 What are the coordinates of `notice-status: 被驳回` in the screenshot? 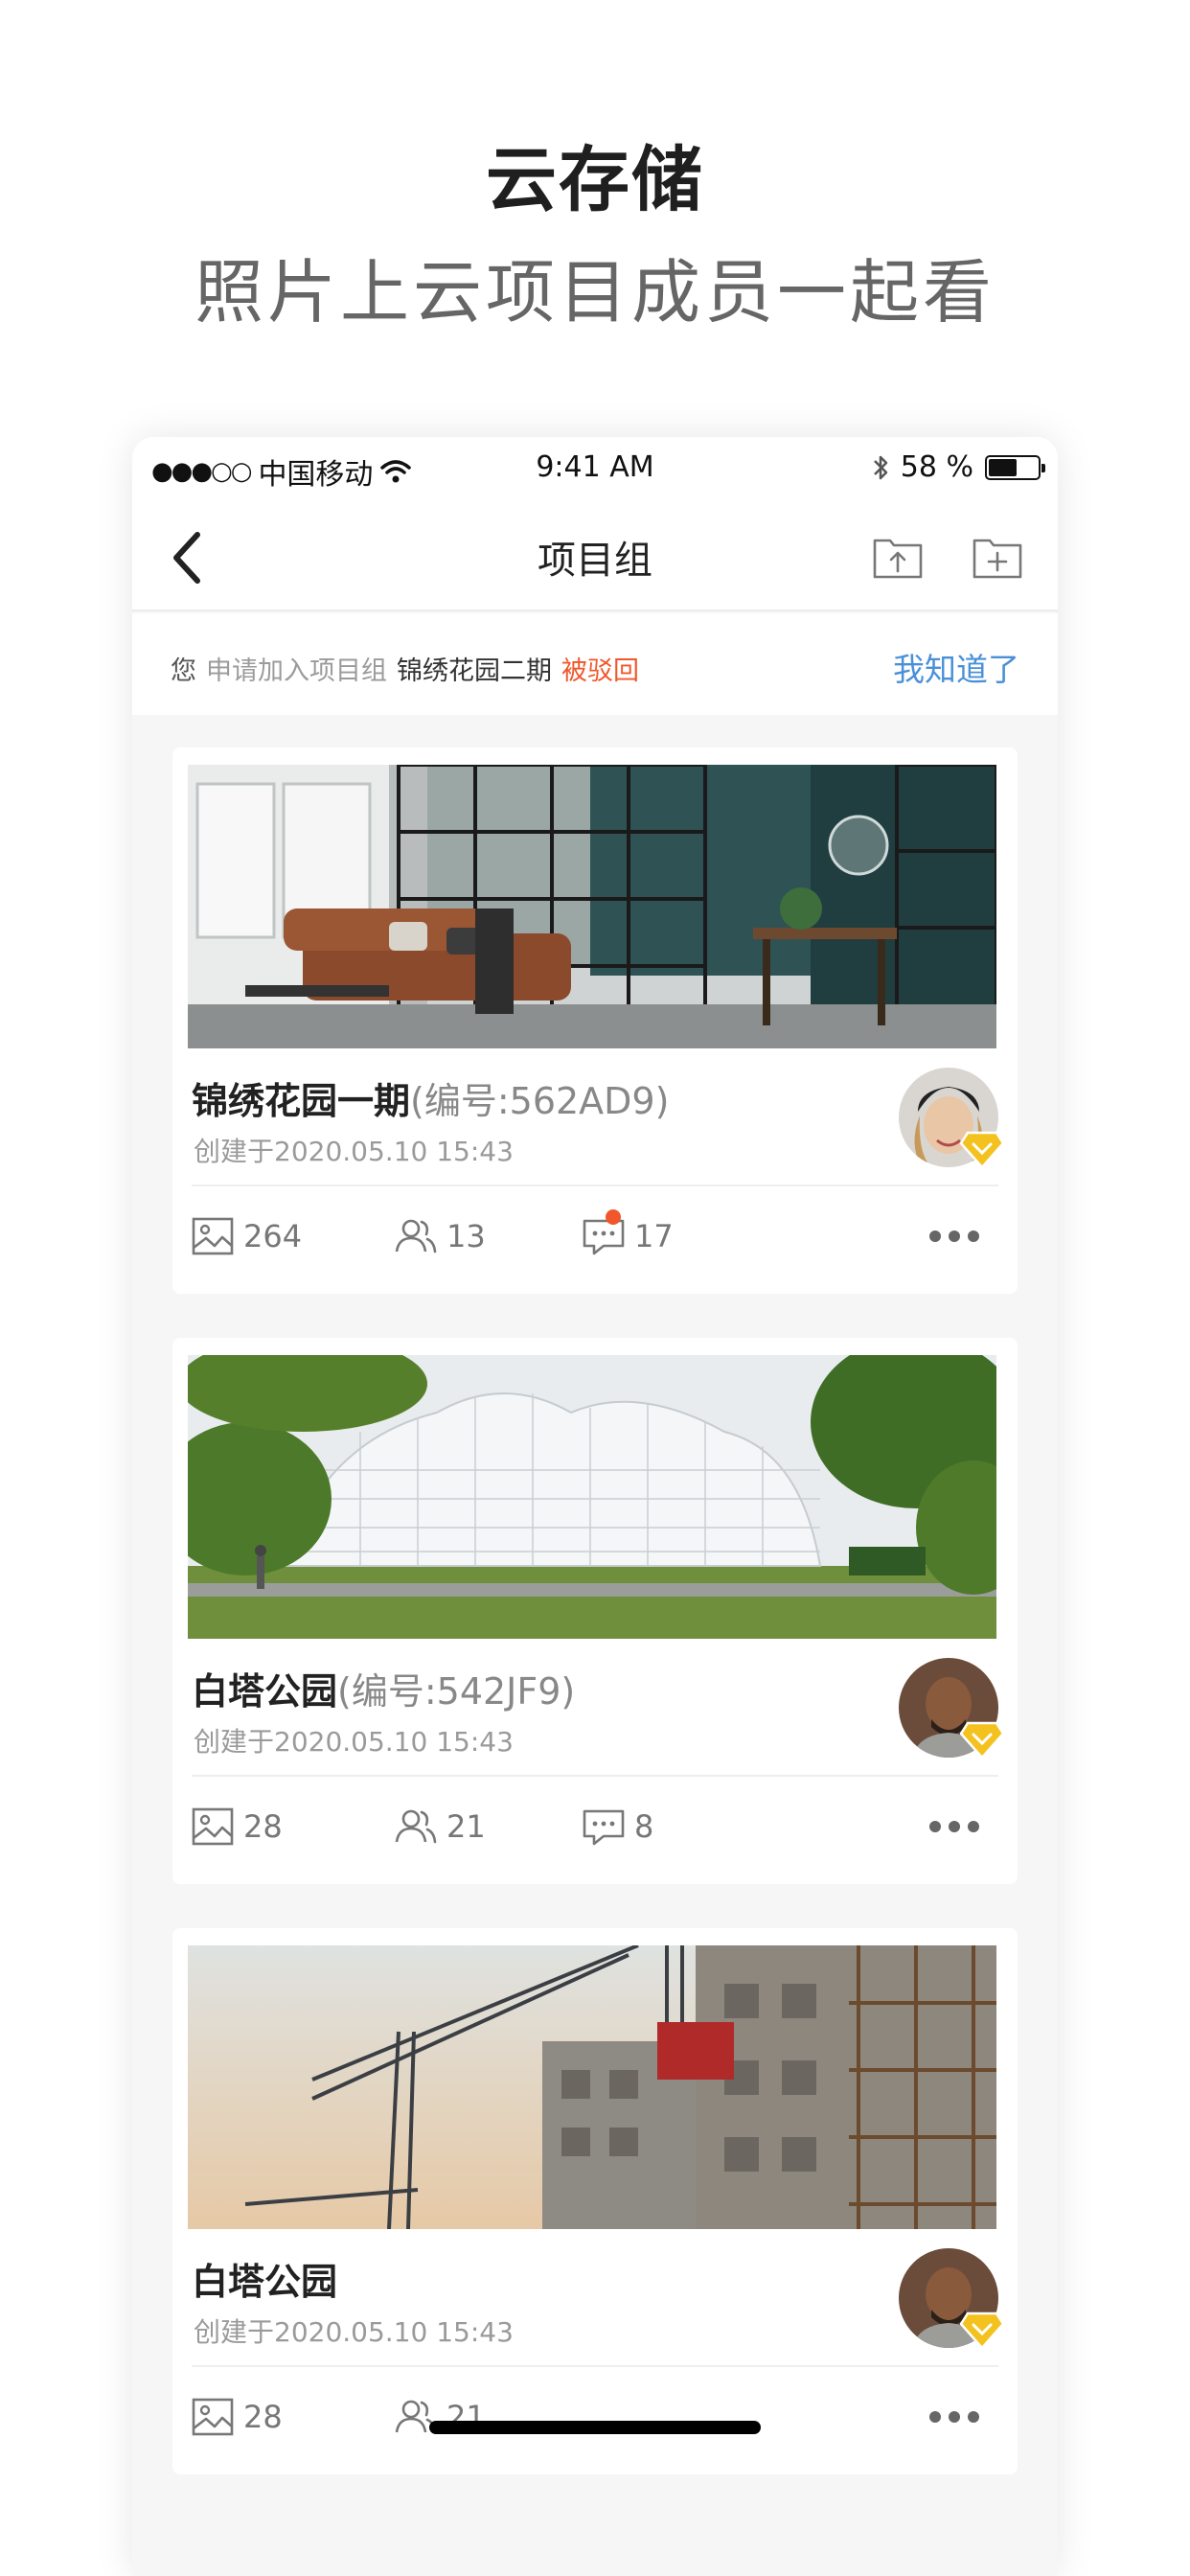 It's located at (600, 671).